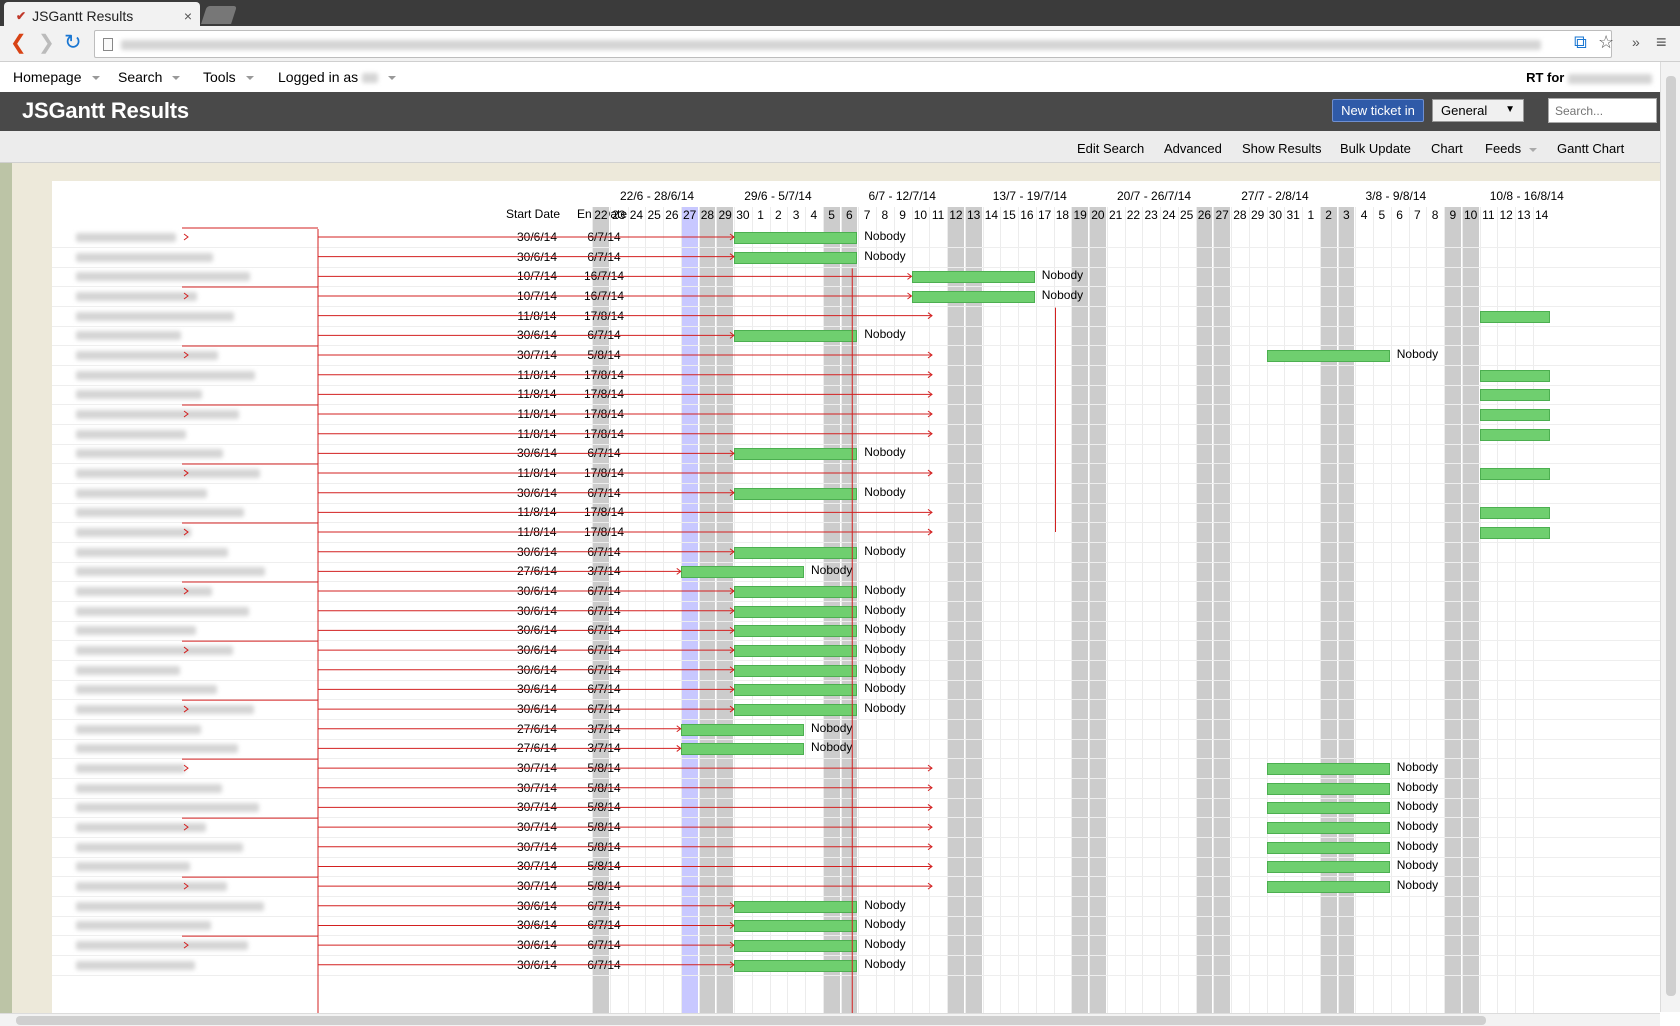  What do you see at coordinates (1378, 110) in the screenshot?
I see `new-ticket-button: New ticket in` at bounding box center [1378, 110].